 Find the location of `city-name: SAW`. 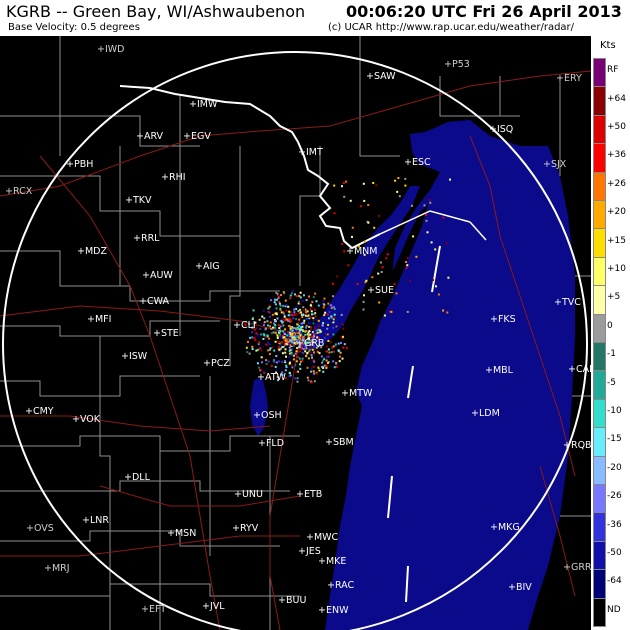

city-name: SAW is located at coordinates (384, 76).